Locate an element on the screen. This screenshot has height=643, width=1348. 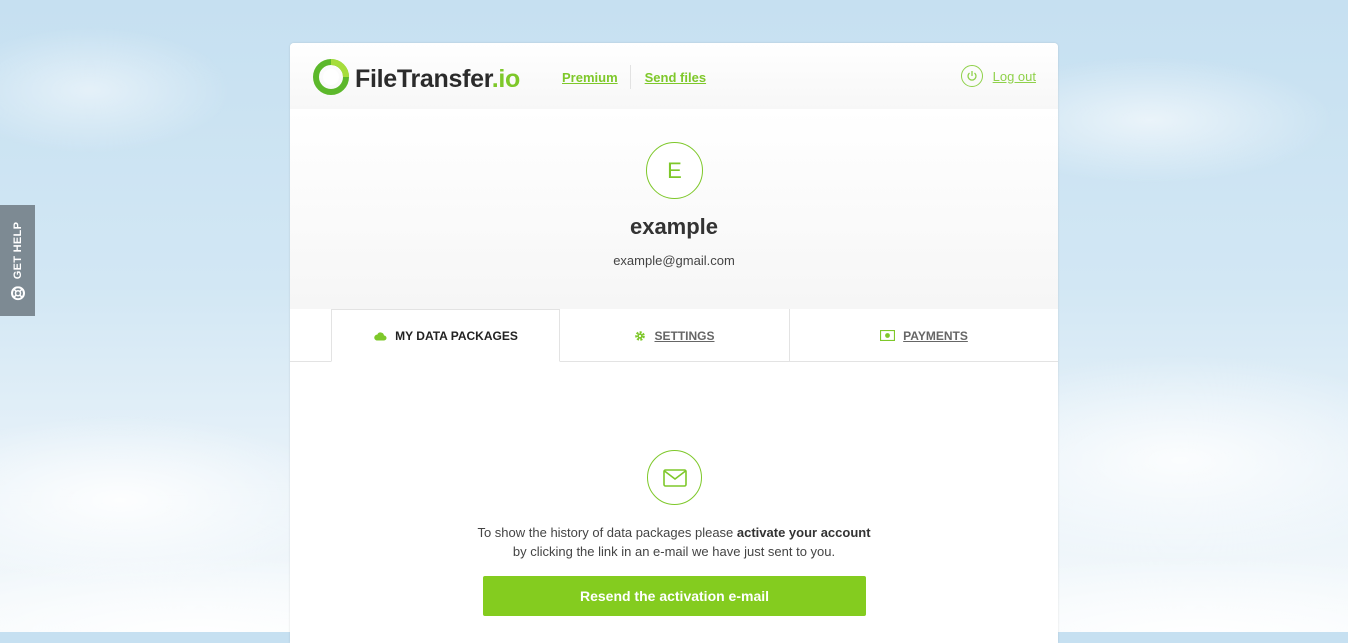
logout-button: Log out is located at coordinates (998, 76).